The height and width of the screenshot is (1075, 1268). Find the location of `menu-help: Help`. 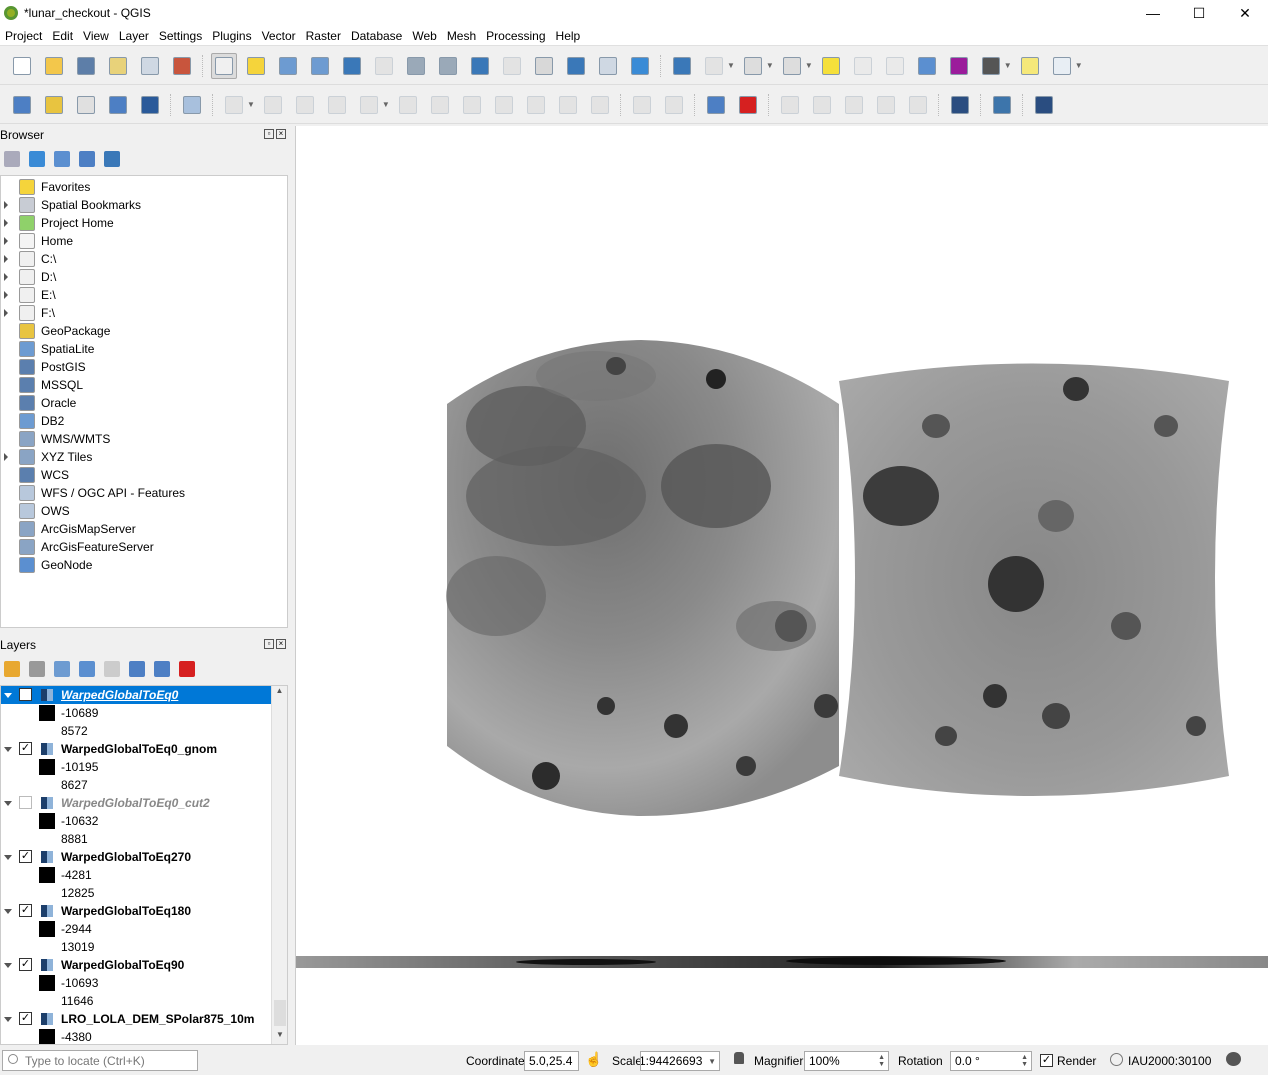

menu-help: Help is located at coordinates (568, 36).